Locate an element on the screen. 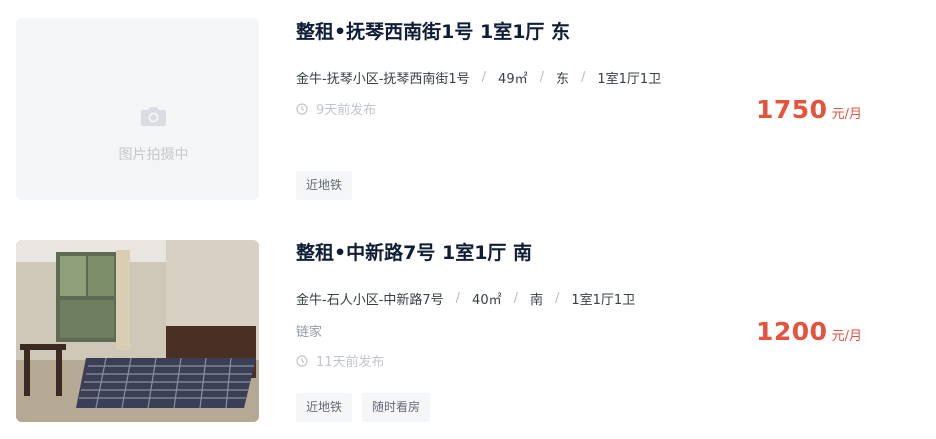 This screenshot has height=439, width=936. listing-posted-time: 11天前发布 is located at coordinates (340, 360).